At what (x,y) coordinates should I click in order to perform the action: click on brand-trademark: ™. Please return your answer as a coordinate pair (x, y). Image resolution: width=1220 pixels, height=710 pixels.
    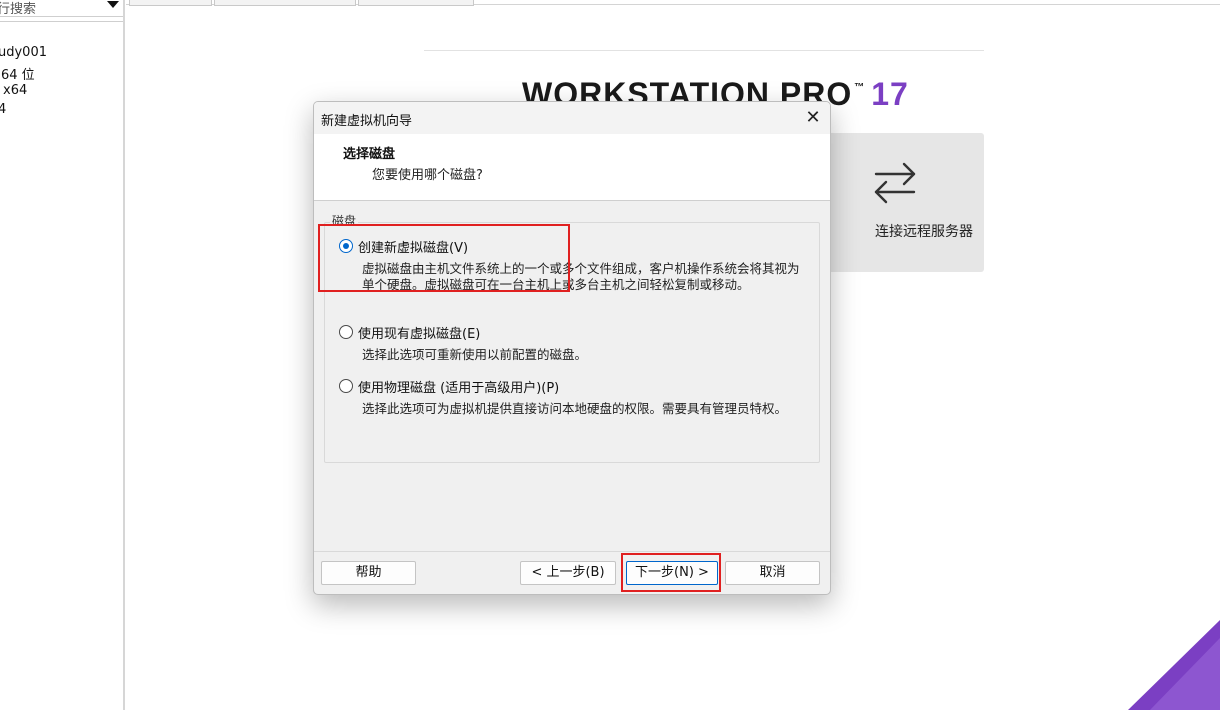
    Looking at the image, I should click on (860, 87).